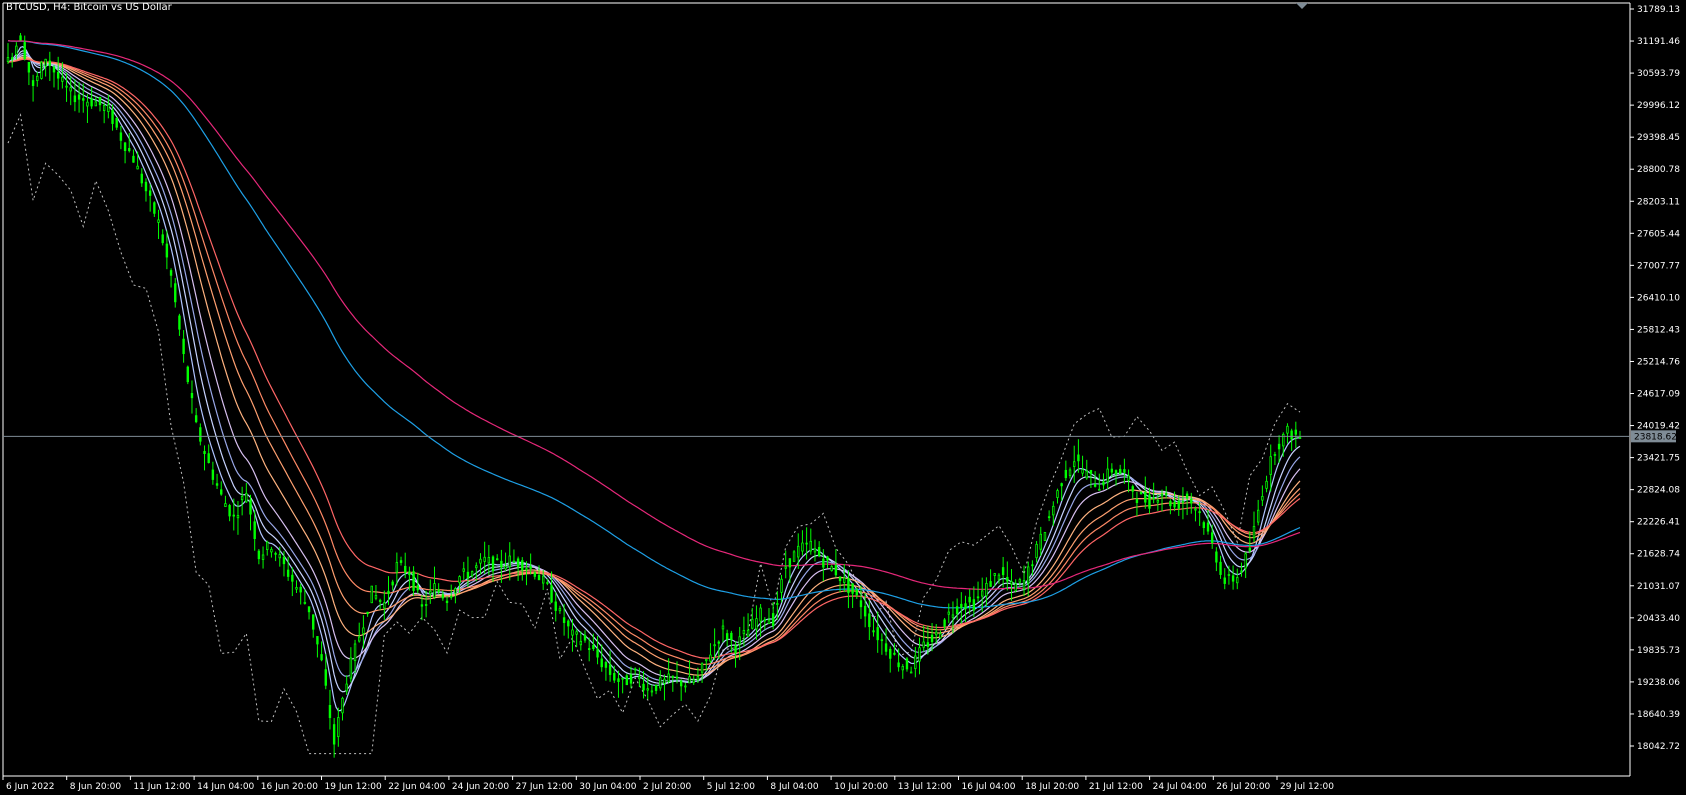  What do you see at coordinates (794, 787) in the screenshot?
I see `time-axis-label: 8 Jul 04:00` at bounding box center [794, 787].